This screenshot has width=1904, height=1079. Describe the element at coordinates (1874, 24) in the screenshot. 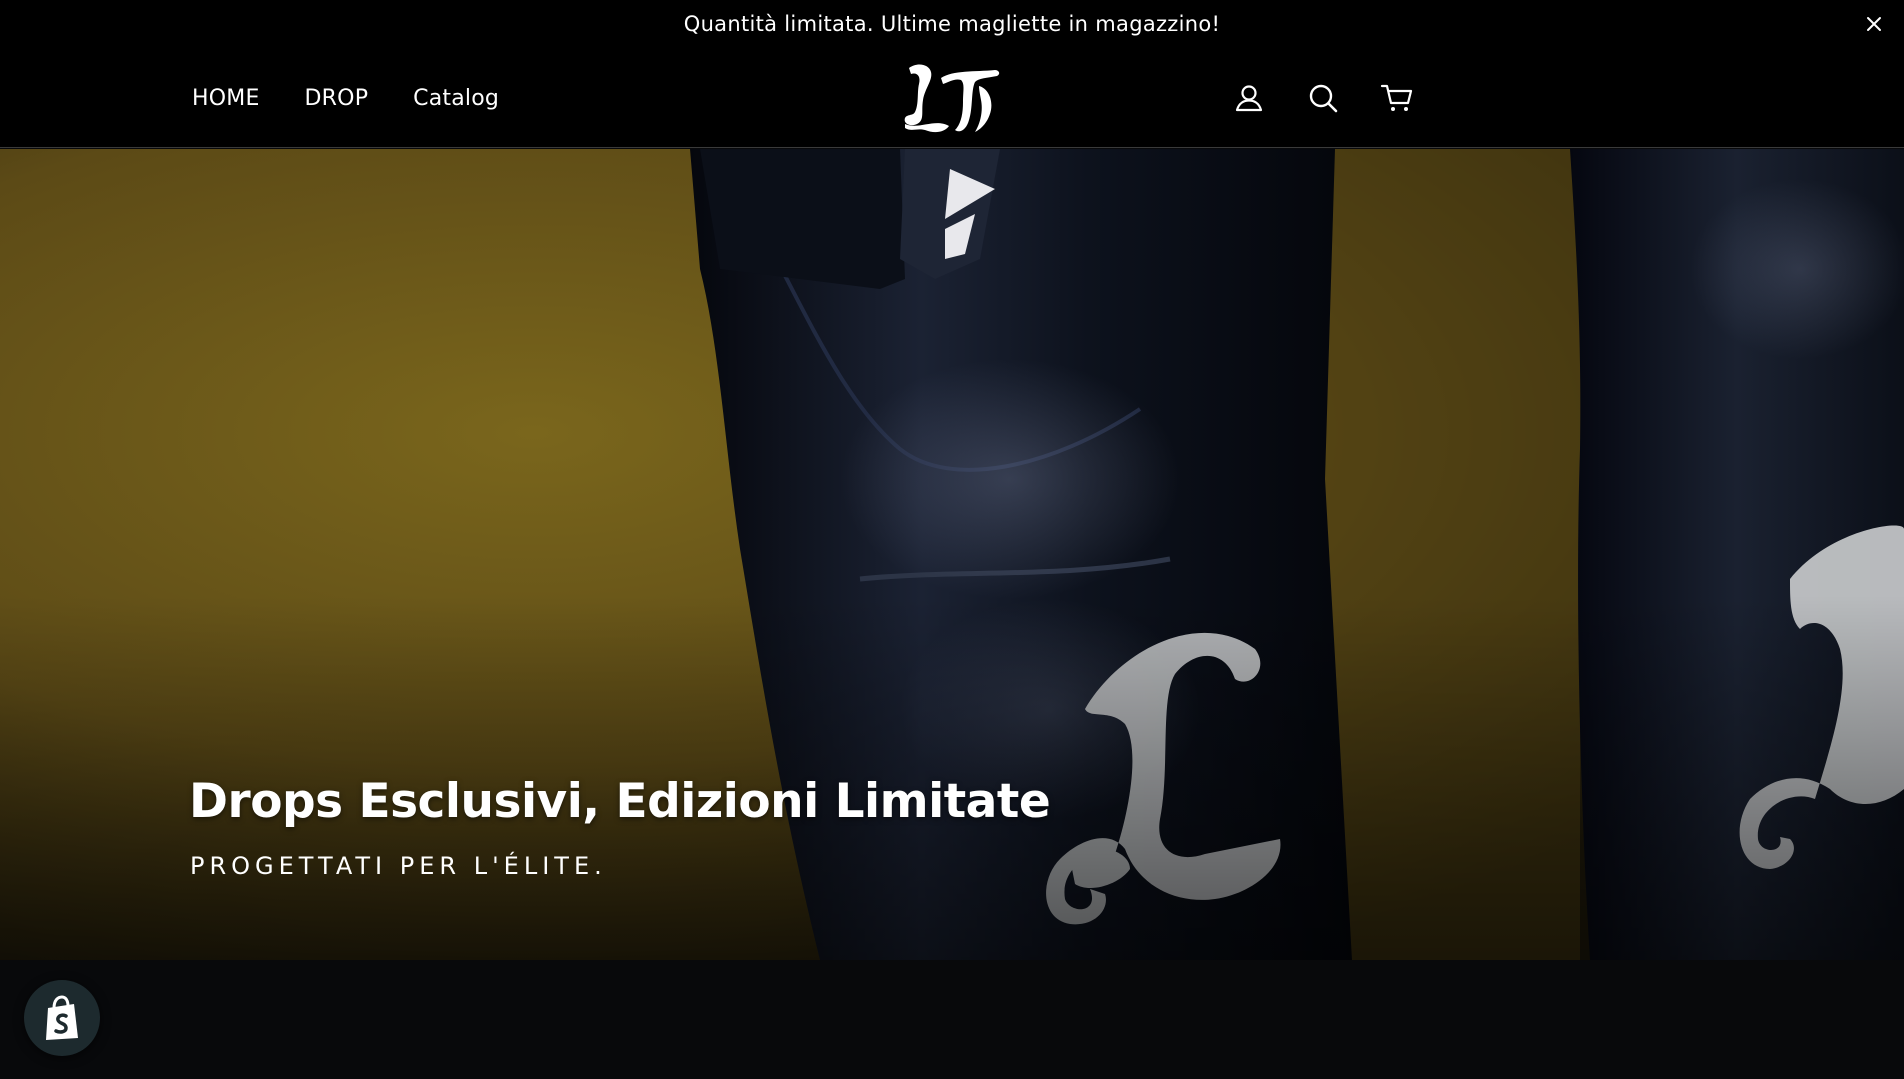

I see `close-icon` at that location.